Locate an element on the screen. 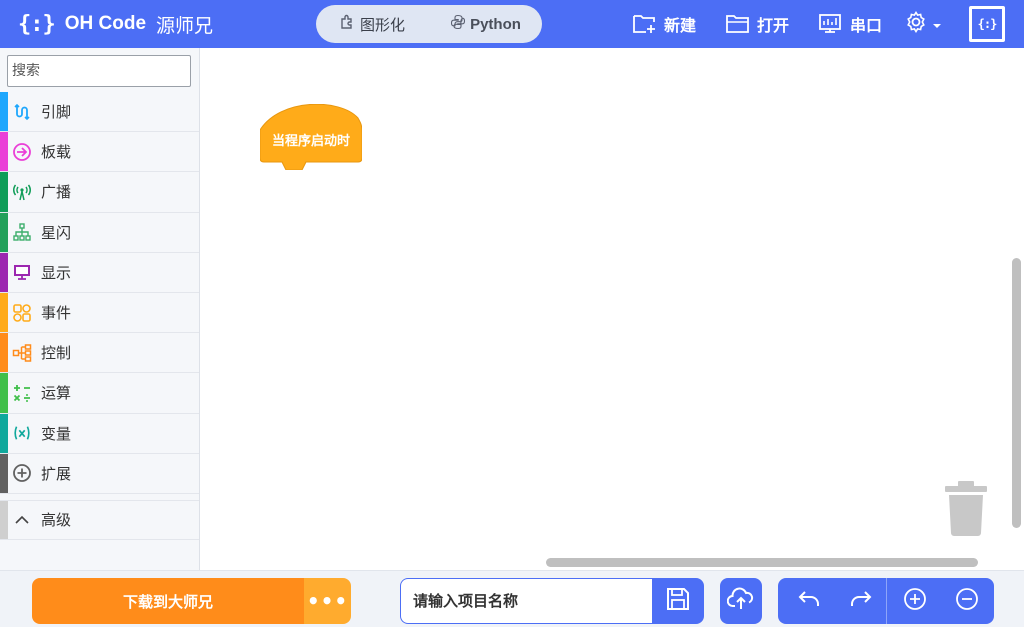  control-icon is located at coordinates (22, 353).